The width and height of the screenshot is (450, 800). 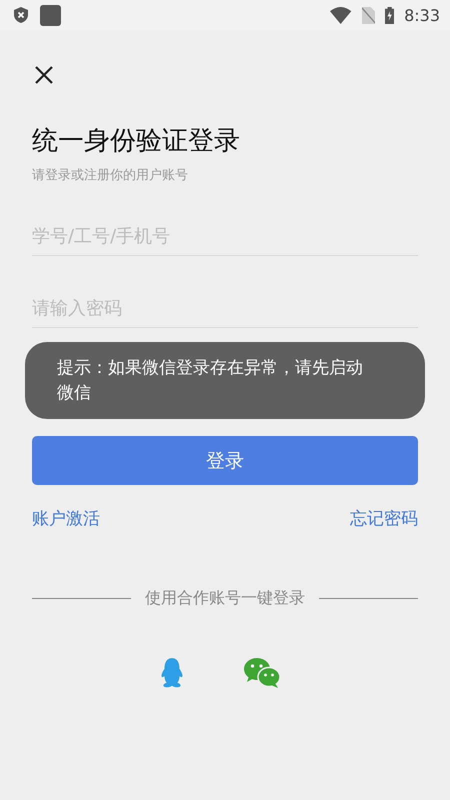 I want to click on wifi-icon, so click(x=341, y=15).